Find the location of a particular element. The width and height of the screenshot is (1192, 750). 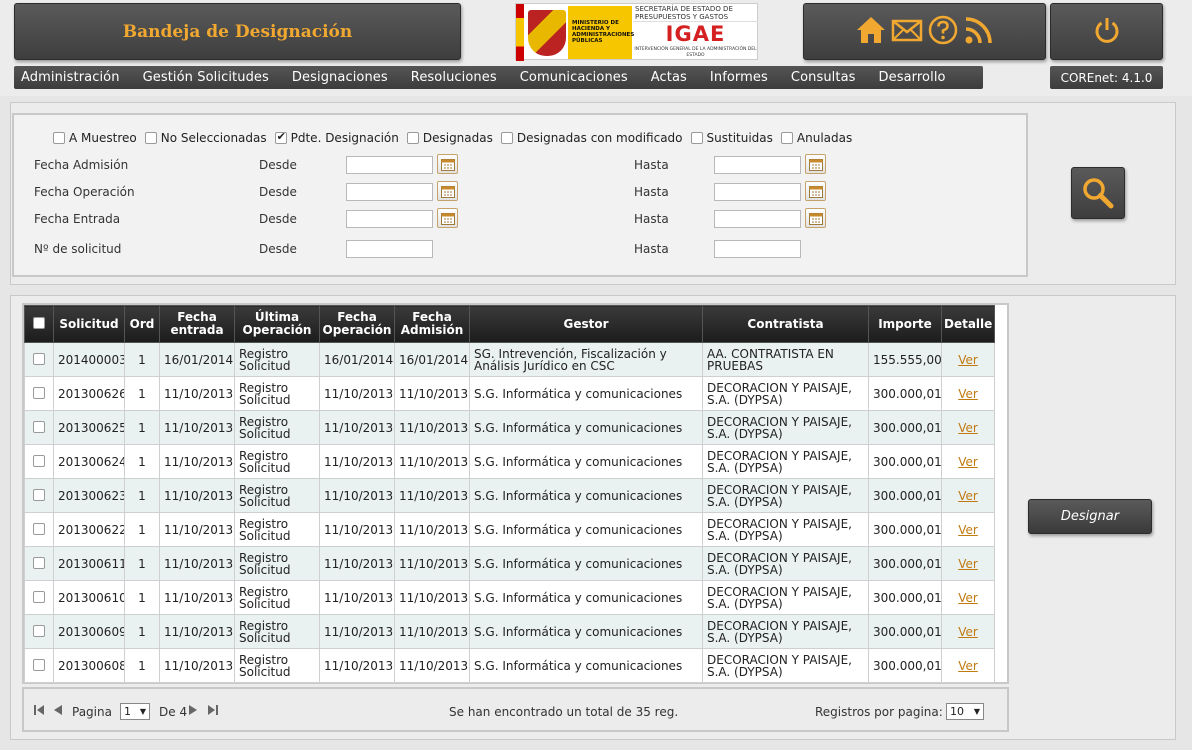

search-button is located at coordinates (1098, 193).